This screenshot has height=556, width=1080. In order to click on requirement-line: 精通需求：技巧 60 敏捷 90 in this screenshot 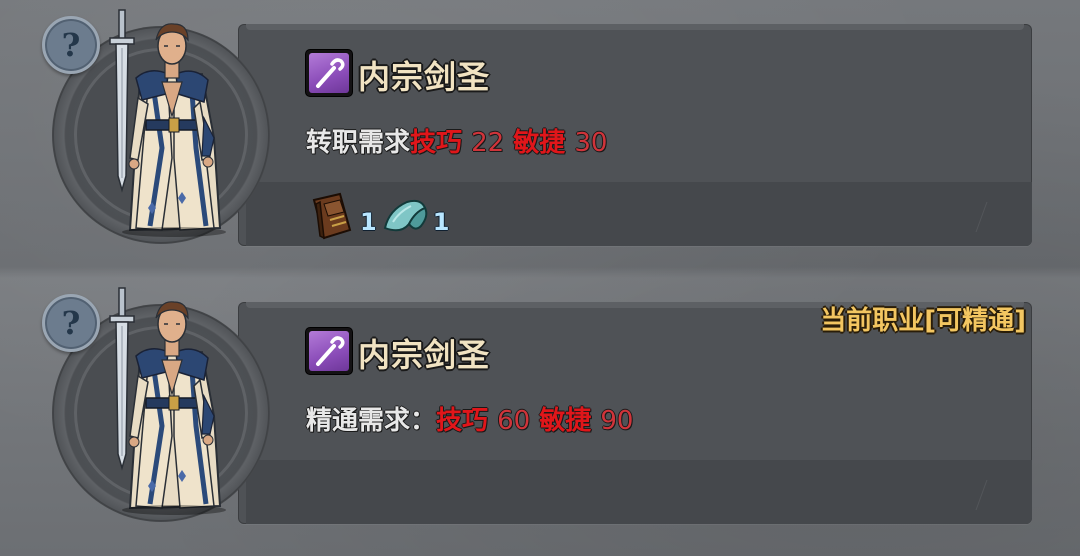, I will do `click(469, 418)`.